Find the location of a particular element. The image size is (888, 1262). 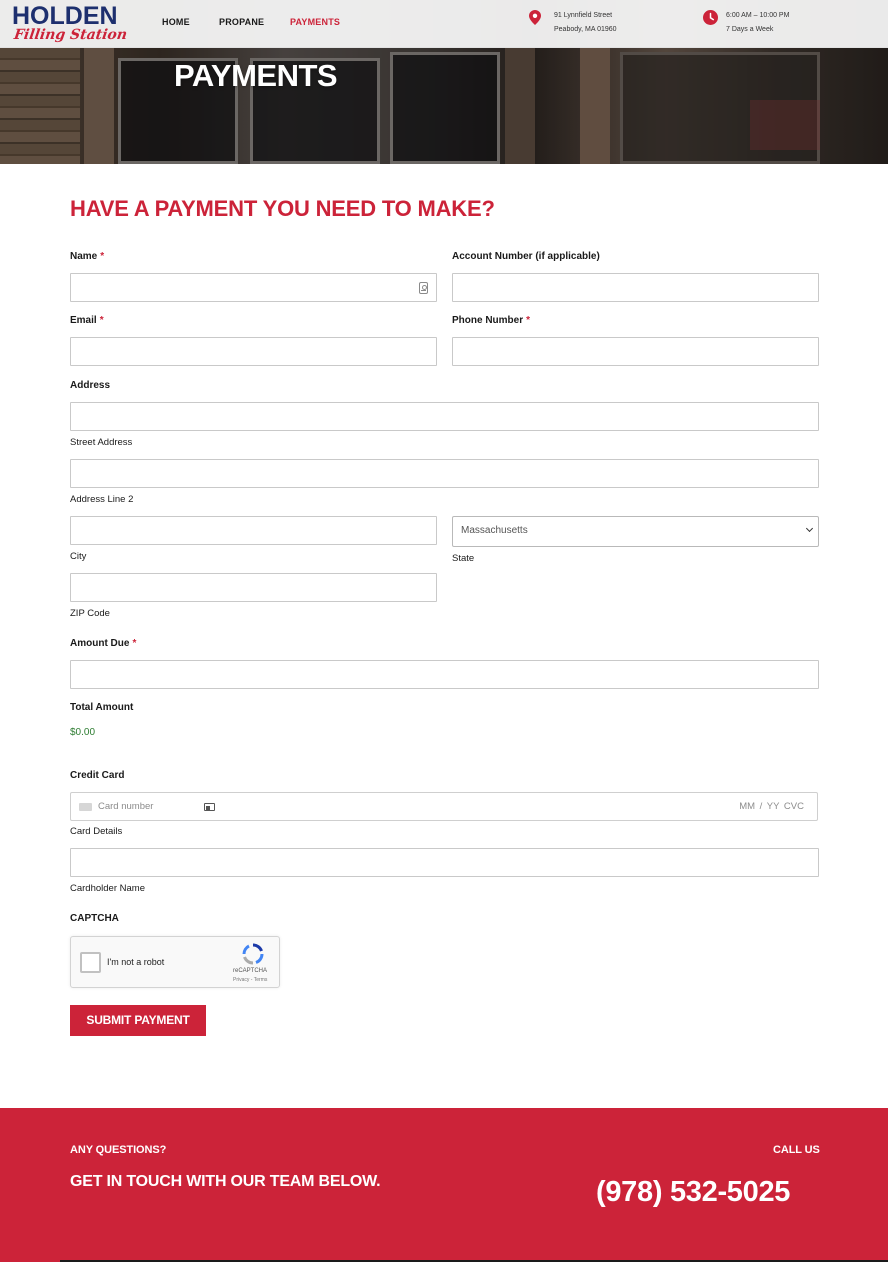

recaptcha-checkbox is located at coordinates (90, 962).